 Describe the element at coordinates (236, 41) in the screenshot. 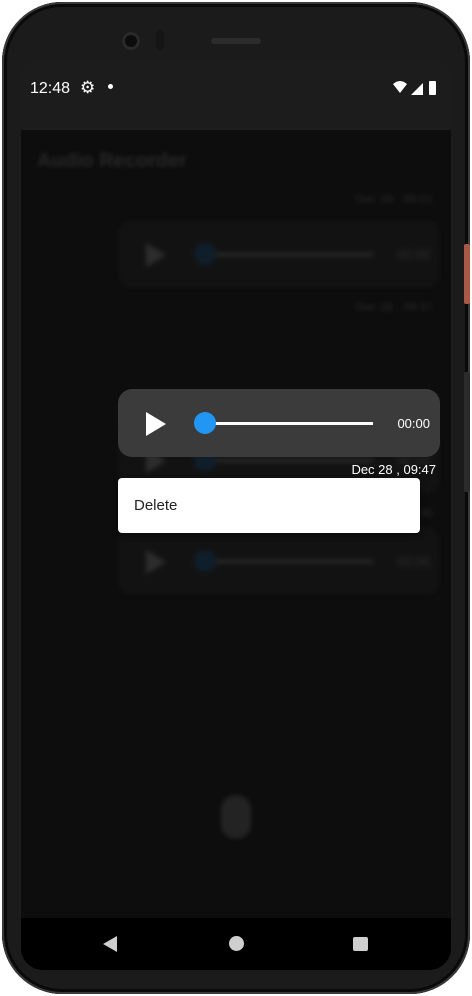

I see `earpiece-speaker` at that location.